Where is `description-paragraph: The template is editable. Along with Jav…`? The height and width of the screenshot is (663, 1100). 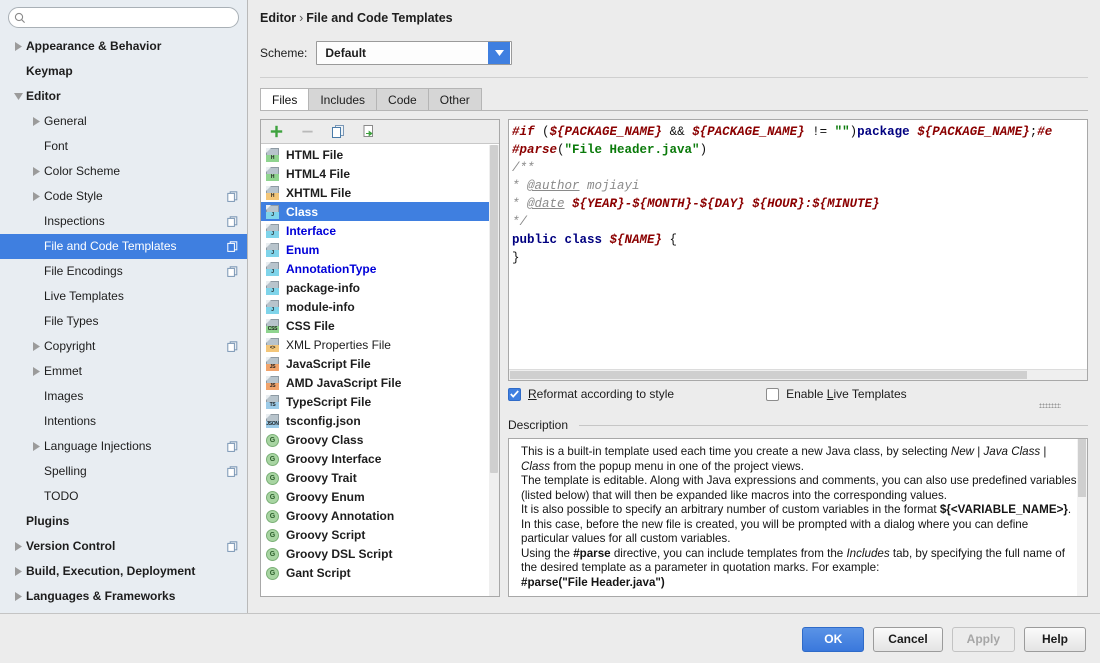
description-paragraph: The template is editable. Along with Jav… is located at coordinates (799, 488).